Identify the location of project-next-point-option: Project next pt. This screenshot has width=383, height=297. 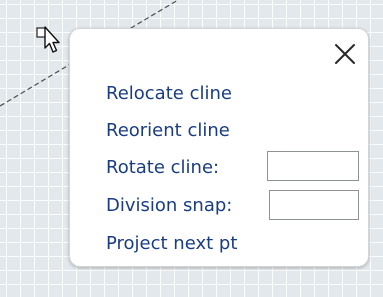
(171, 244).